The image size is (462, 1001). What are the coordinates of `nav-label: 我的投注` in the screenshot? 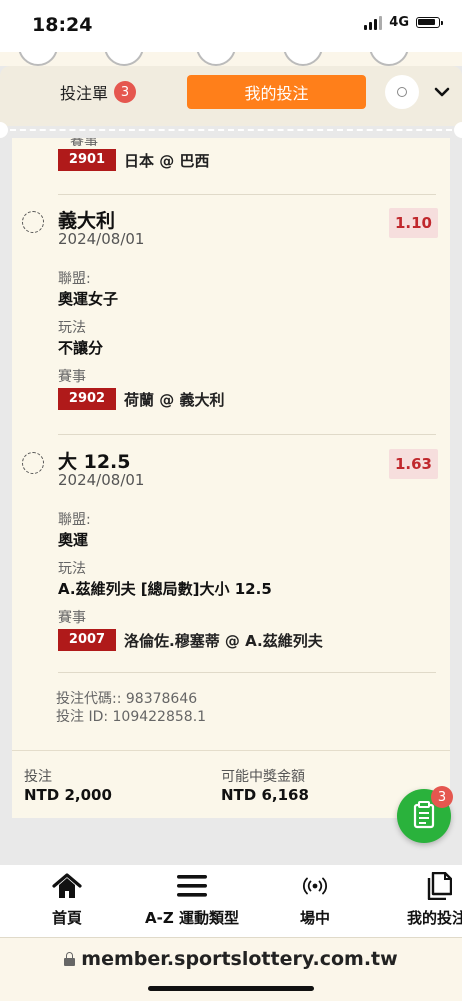 It's located at (434, 918).